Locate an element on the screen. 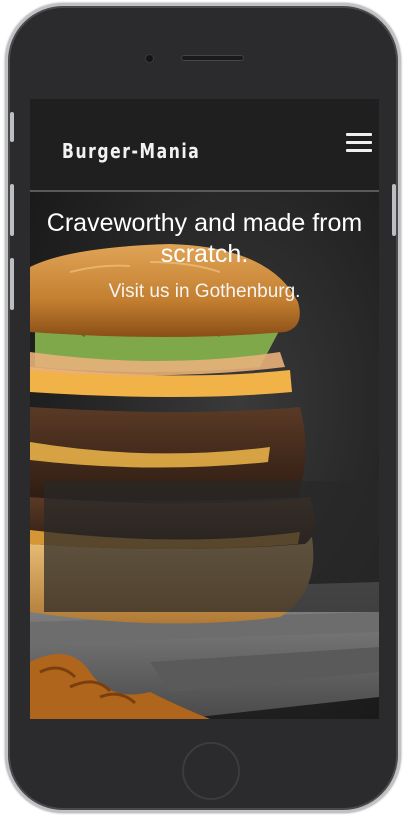 The width and height of the screenshot is (409, 817). navbar: Burger-Mania is located at coordinates (204, 145).